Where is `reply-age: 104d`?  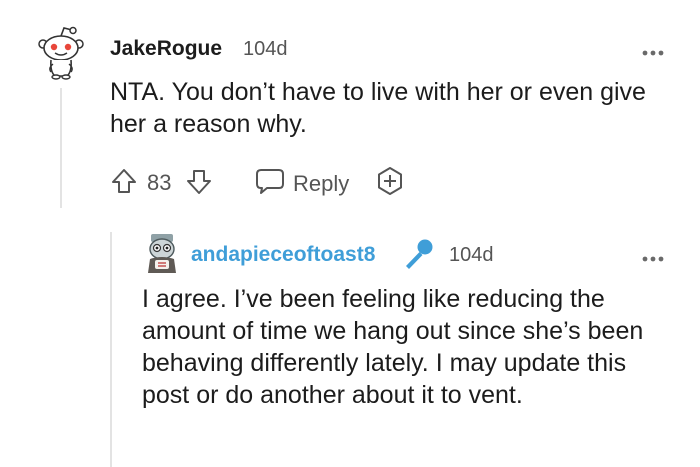 reply-age: 104d is located at coordinates (471, 255).